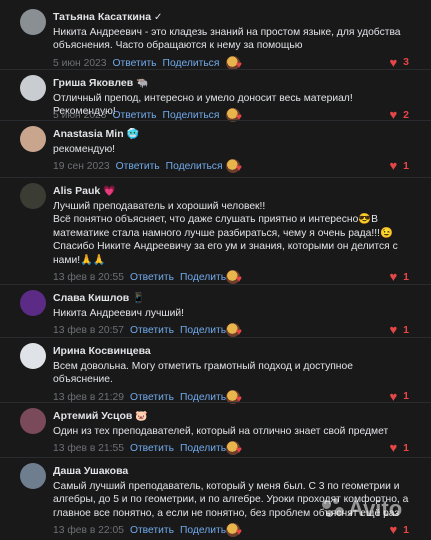  I want to click on author-name: Татьяна Касаткина, so click(102, 17).